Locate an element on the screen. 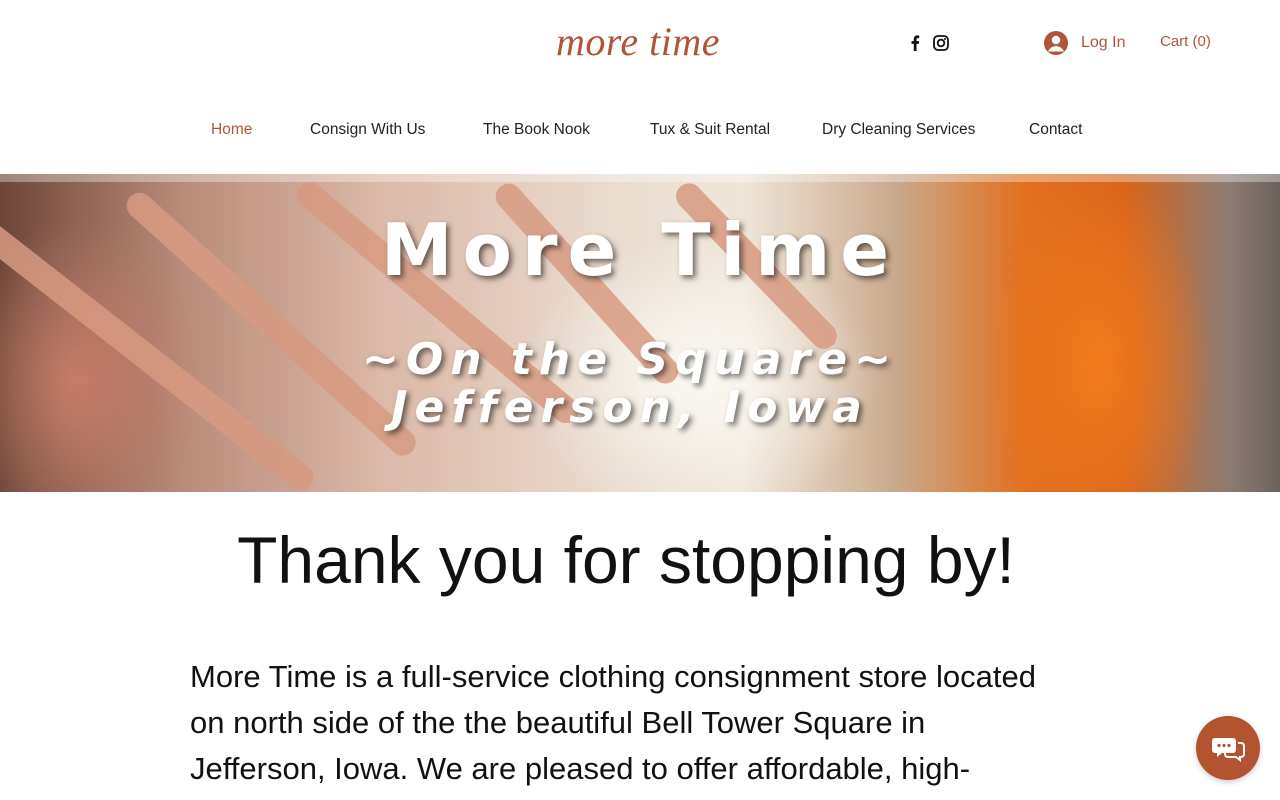 The width and height of the screenshot is (1280, 800). login-label: Log In is located at coordinates (1103, 42).